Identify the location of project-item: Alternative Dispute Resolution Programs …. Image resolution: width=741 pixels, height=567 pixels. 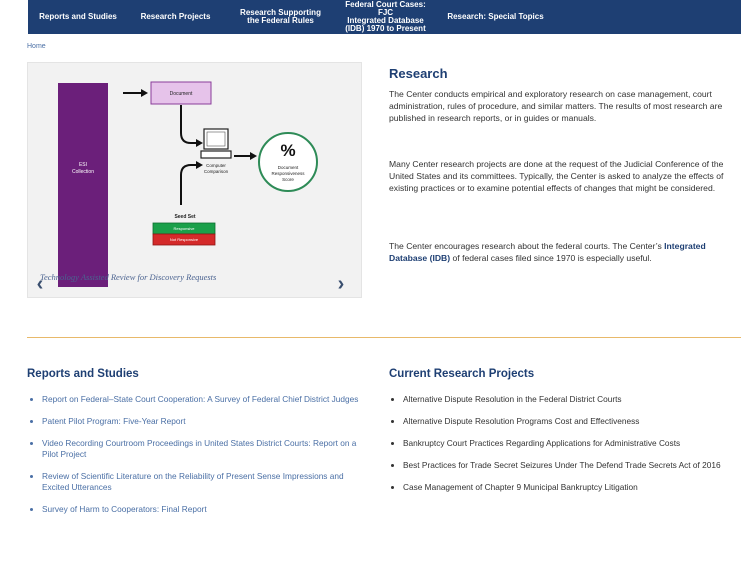
(561, 421).